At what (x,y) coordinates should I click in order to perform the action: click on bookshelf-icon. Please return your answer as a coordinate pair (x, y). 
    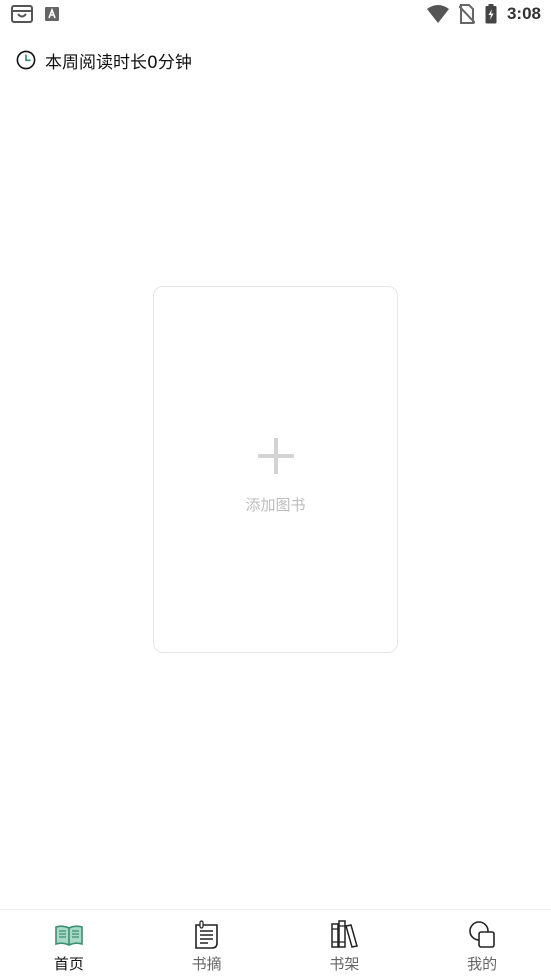
    Looking at the image, I should click on (345, 934).